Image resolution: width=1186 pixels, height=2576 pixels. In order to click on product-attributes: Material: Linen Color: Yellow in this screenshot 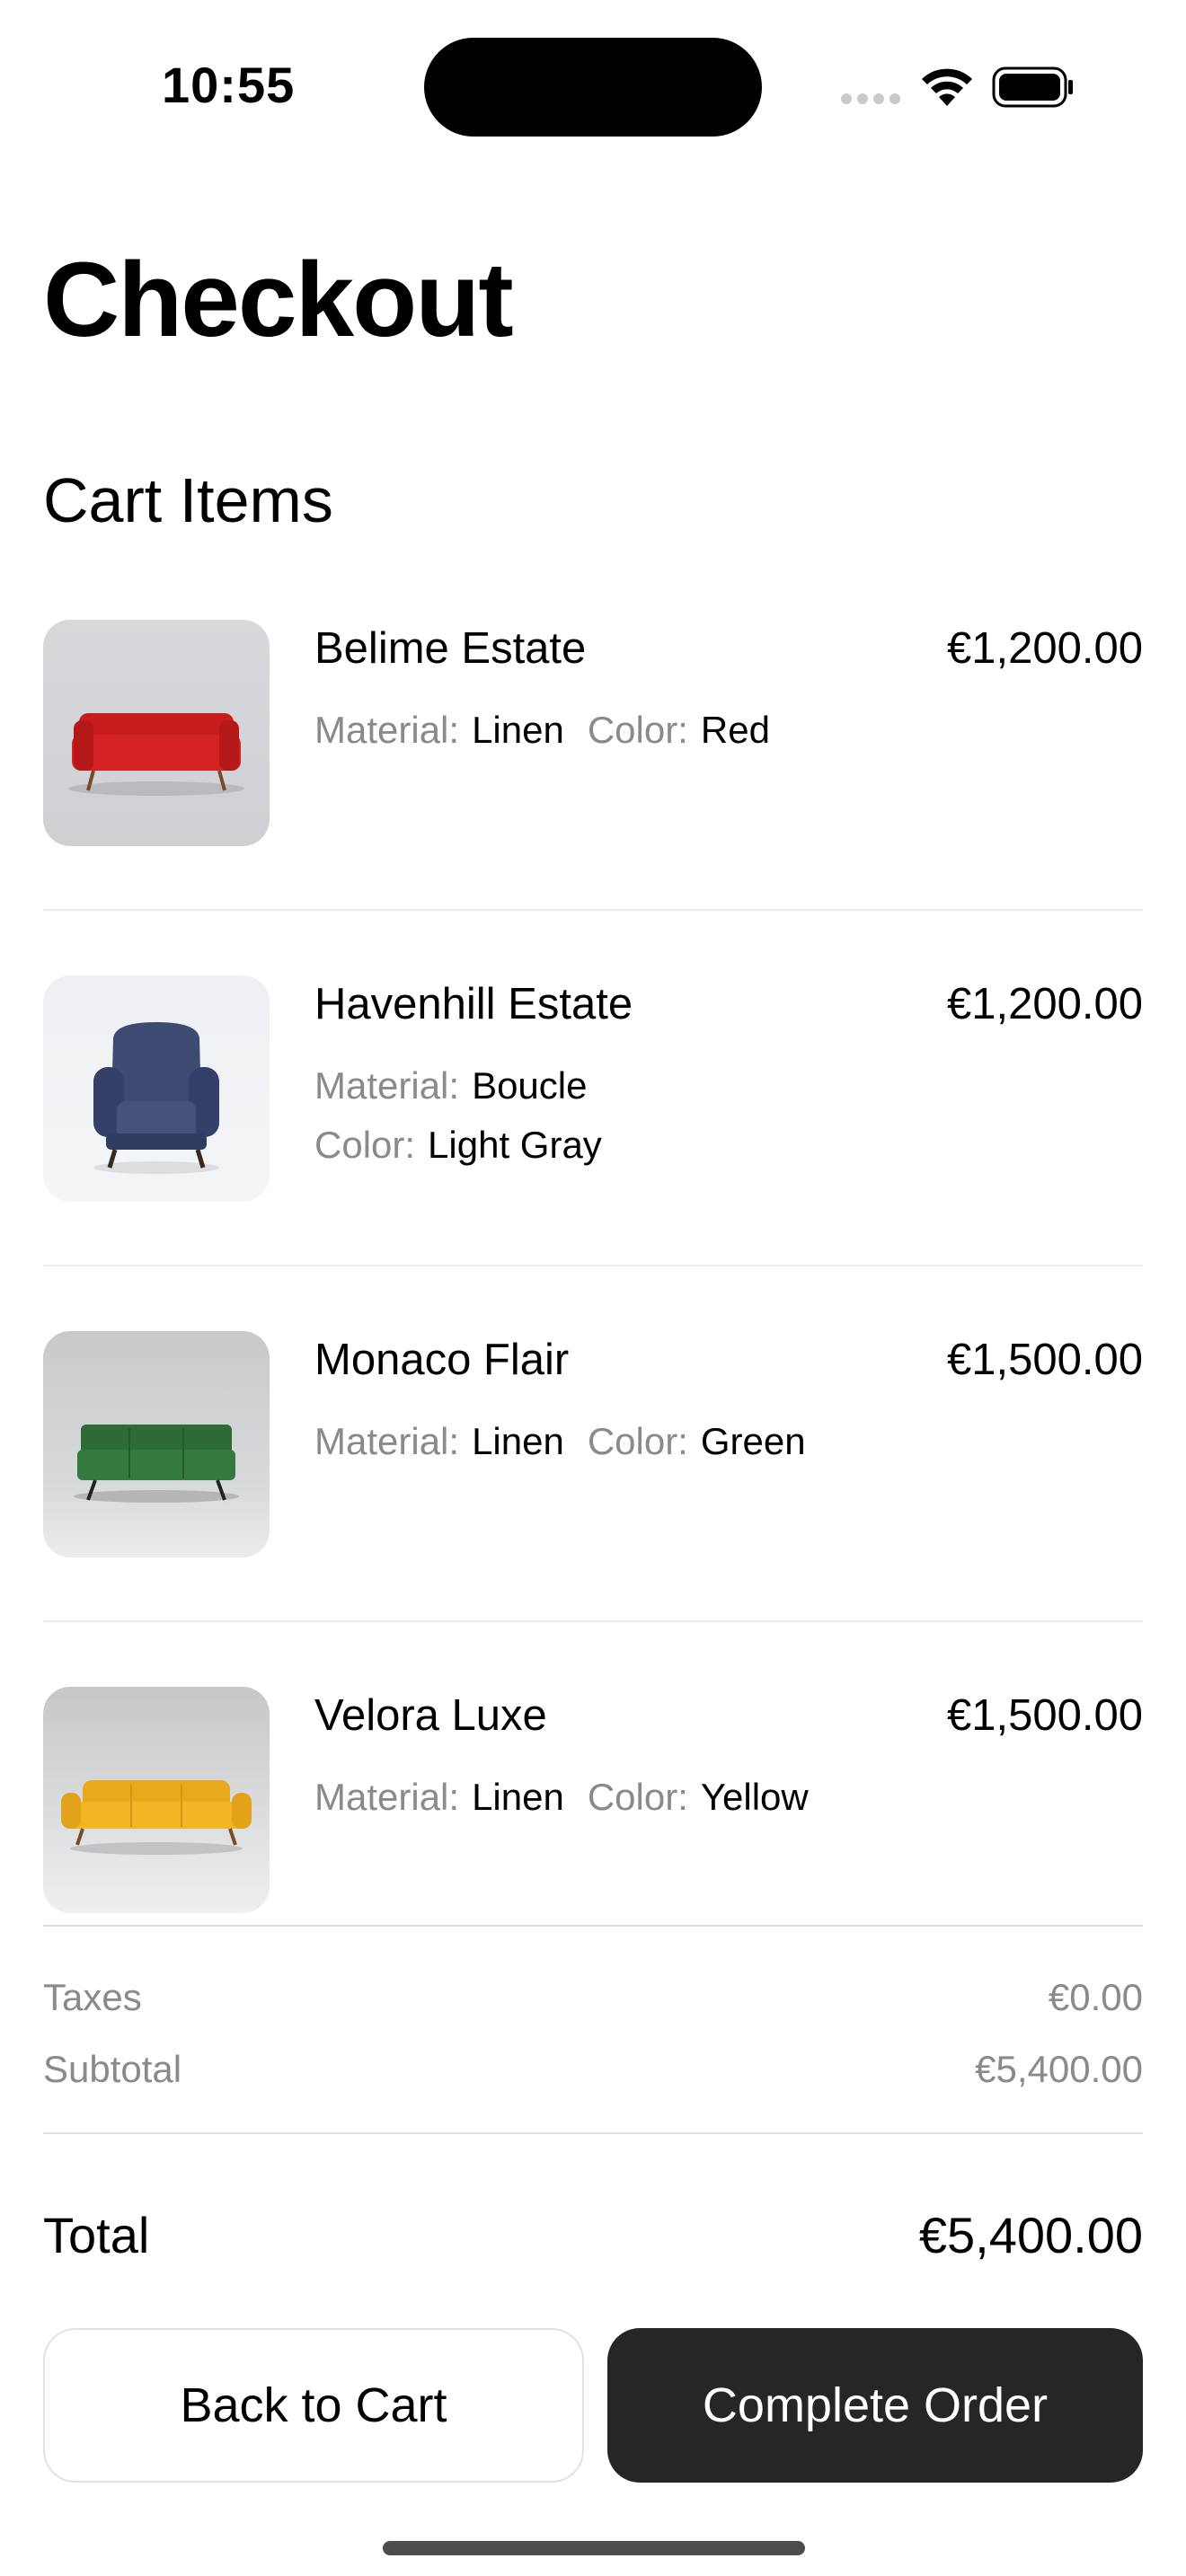, I will do `click(655, 1797)`.